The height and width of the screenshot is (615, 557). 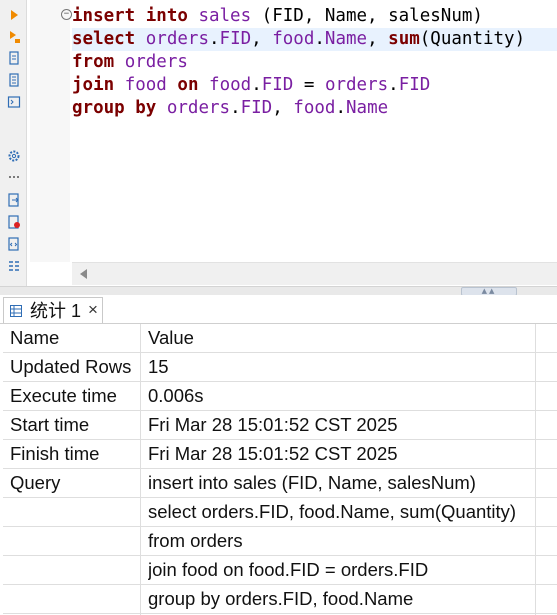 I want to click on table-row: Execute time 0.006s, so click(x=280, y=396).